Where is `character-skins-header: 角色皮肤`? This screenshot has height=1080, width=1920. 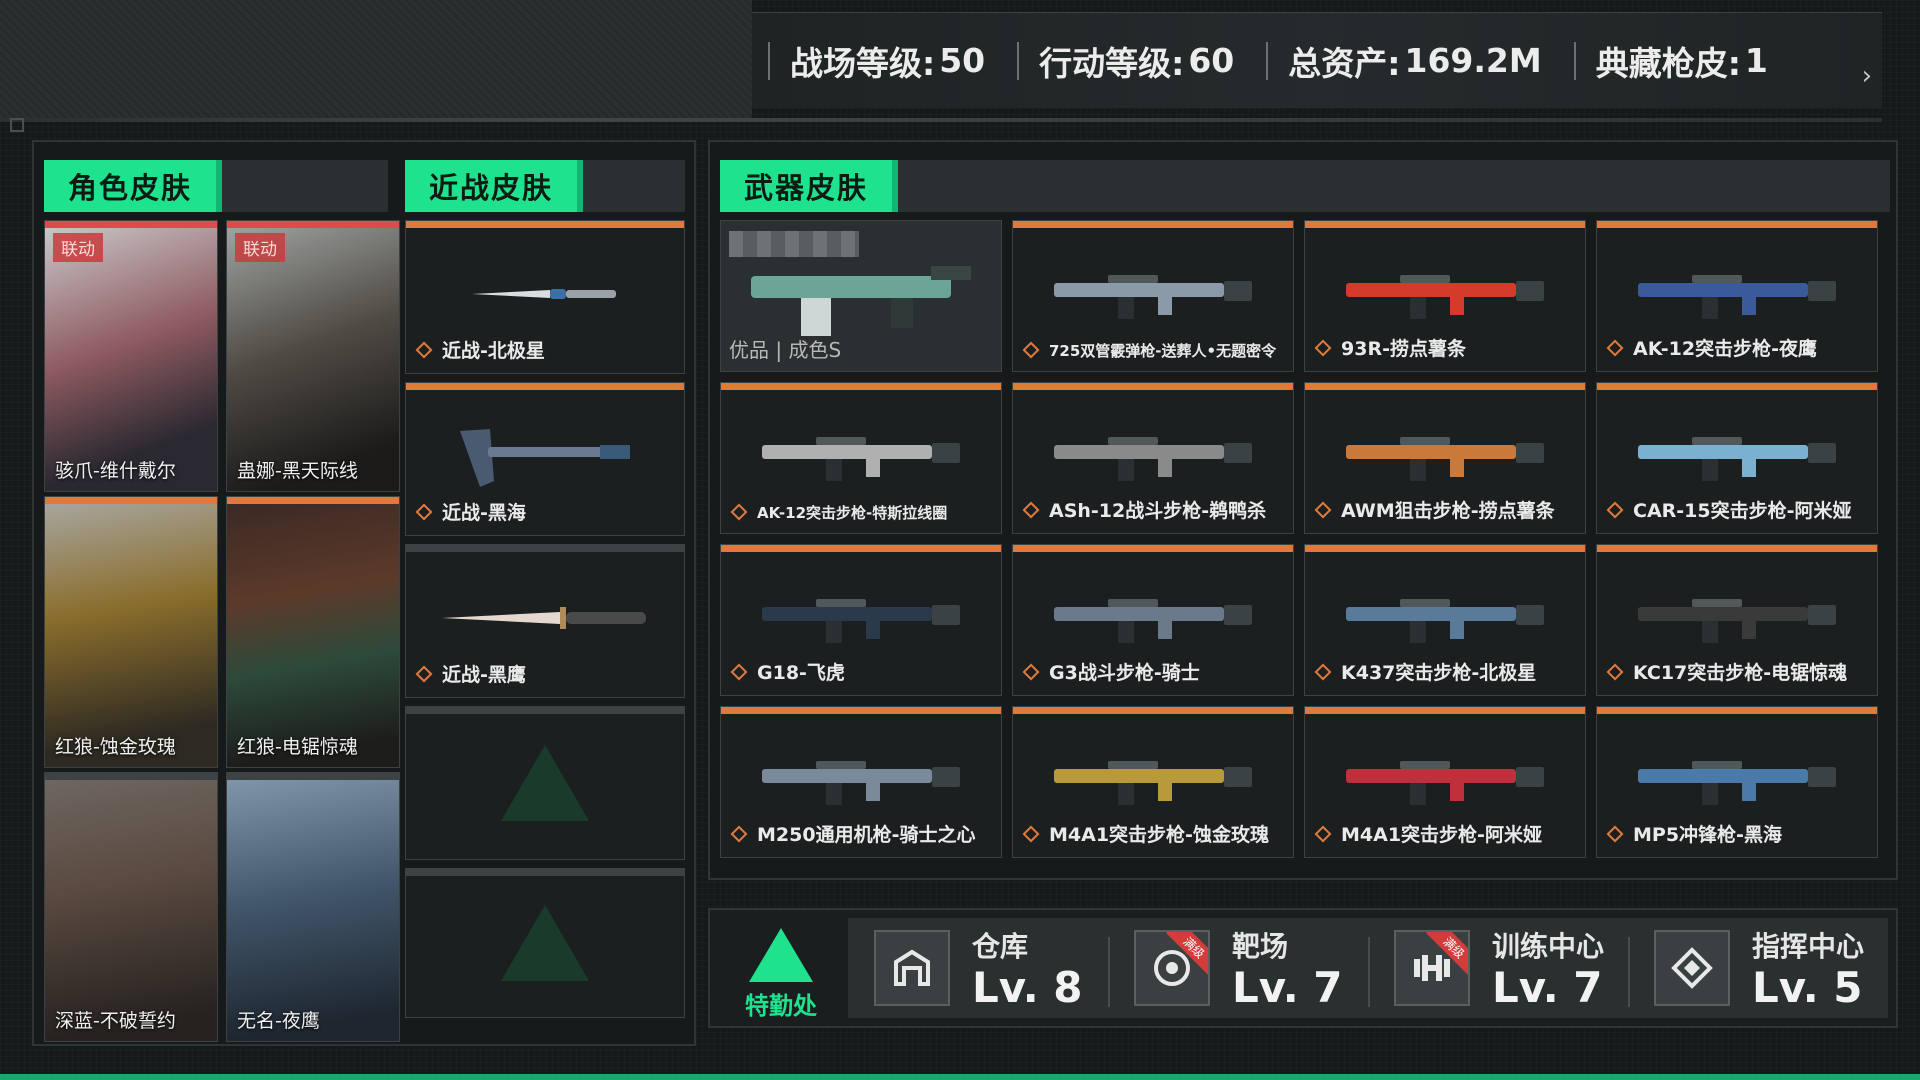 character-skins-header: 角色皮肤 is located at coordinates (216, 186).